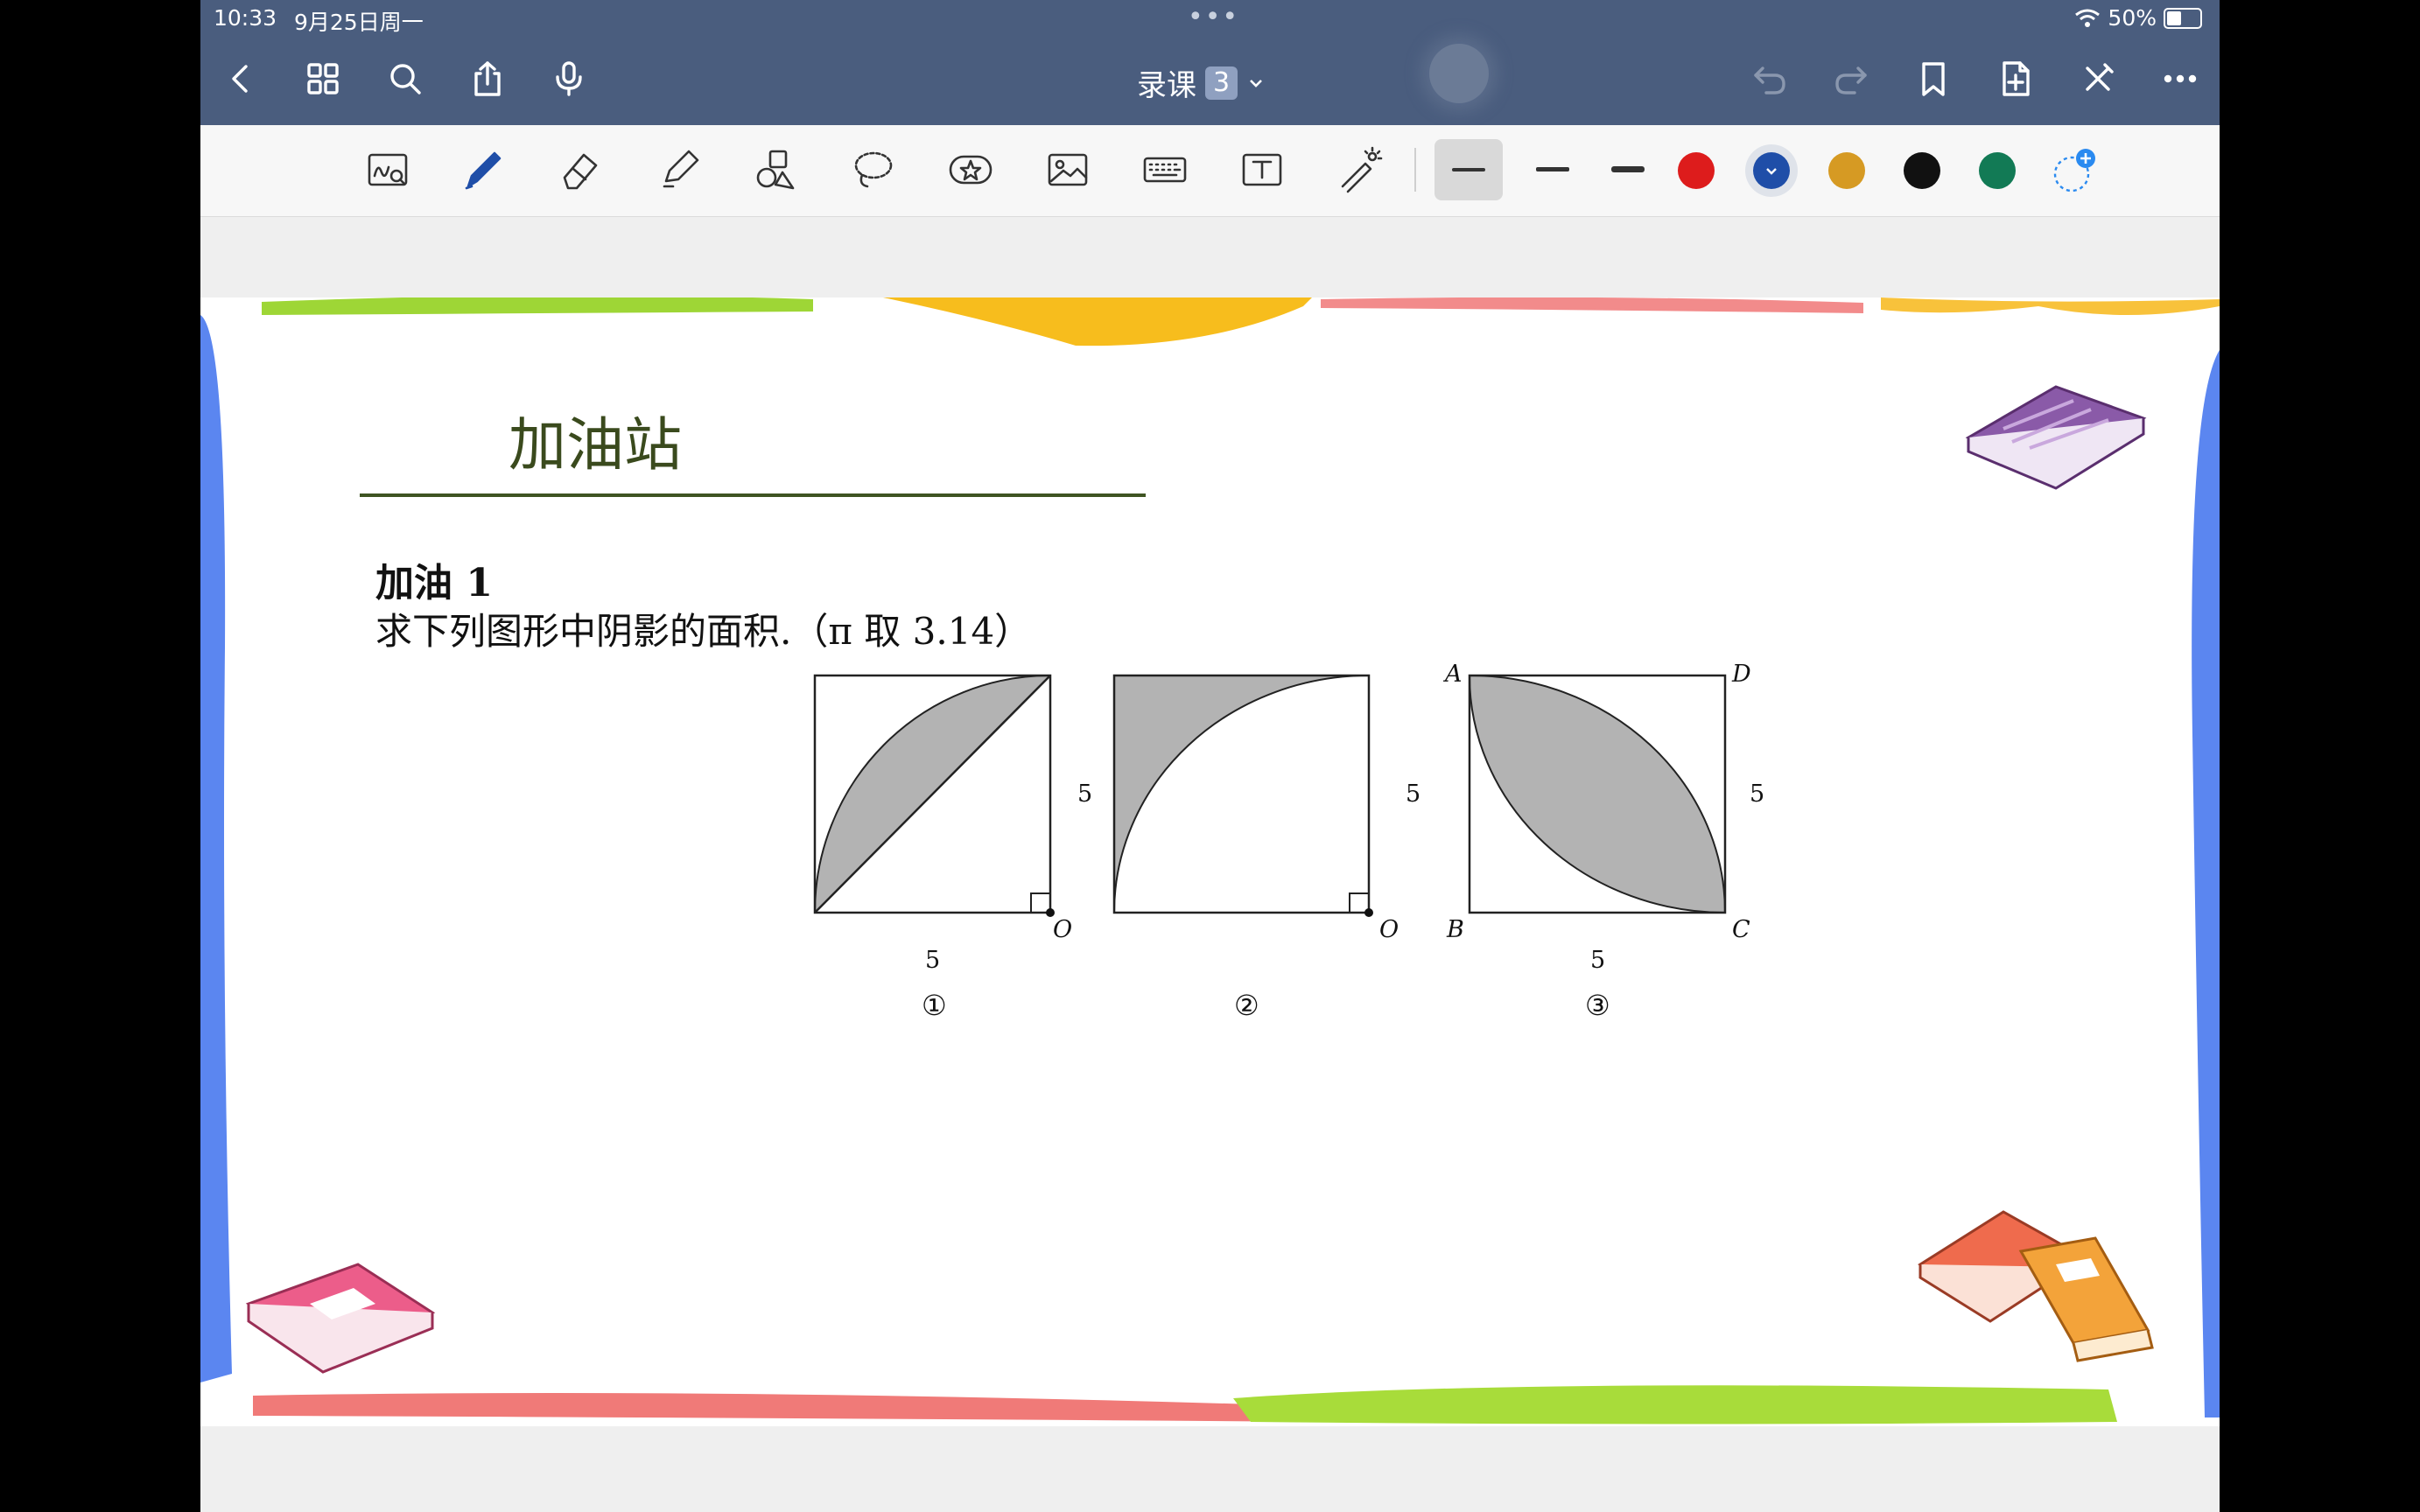 Image resolution: width=2420 pixels, height=1512 pixels. Describe the element at coordinates (1459, 73) in the screenshot. I see `record-button` at that location.